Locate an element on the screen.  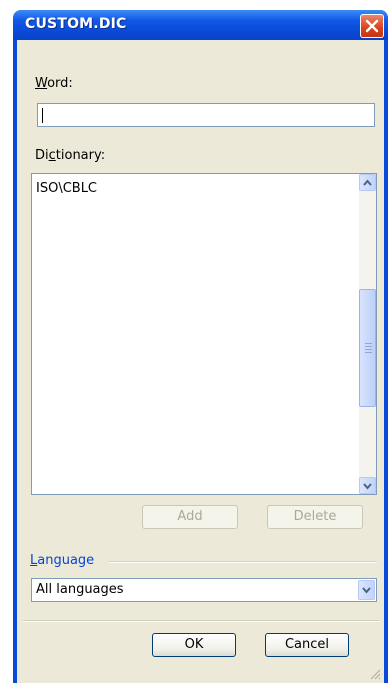
dropdown-button is located at coordinates (366, 590).